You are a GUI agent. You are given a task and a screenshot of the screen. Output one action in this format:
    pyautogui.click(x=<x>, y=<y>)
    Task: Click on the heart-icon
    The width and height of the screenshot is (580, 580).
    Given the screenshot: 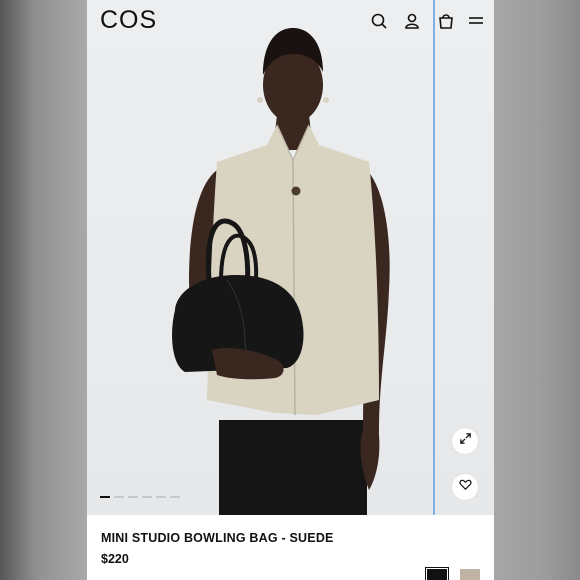 What is the action you would take?
    pyautogui.click(x=465, y=487)
    